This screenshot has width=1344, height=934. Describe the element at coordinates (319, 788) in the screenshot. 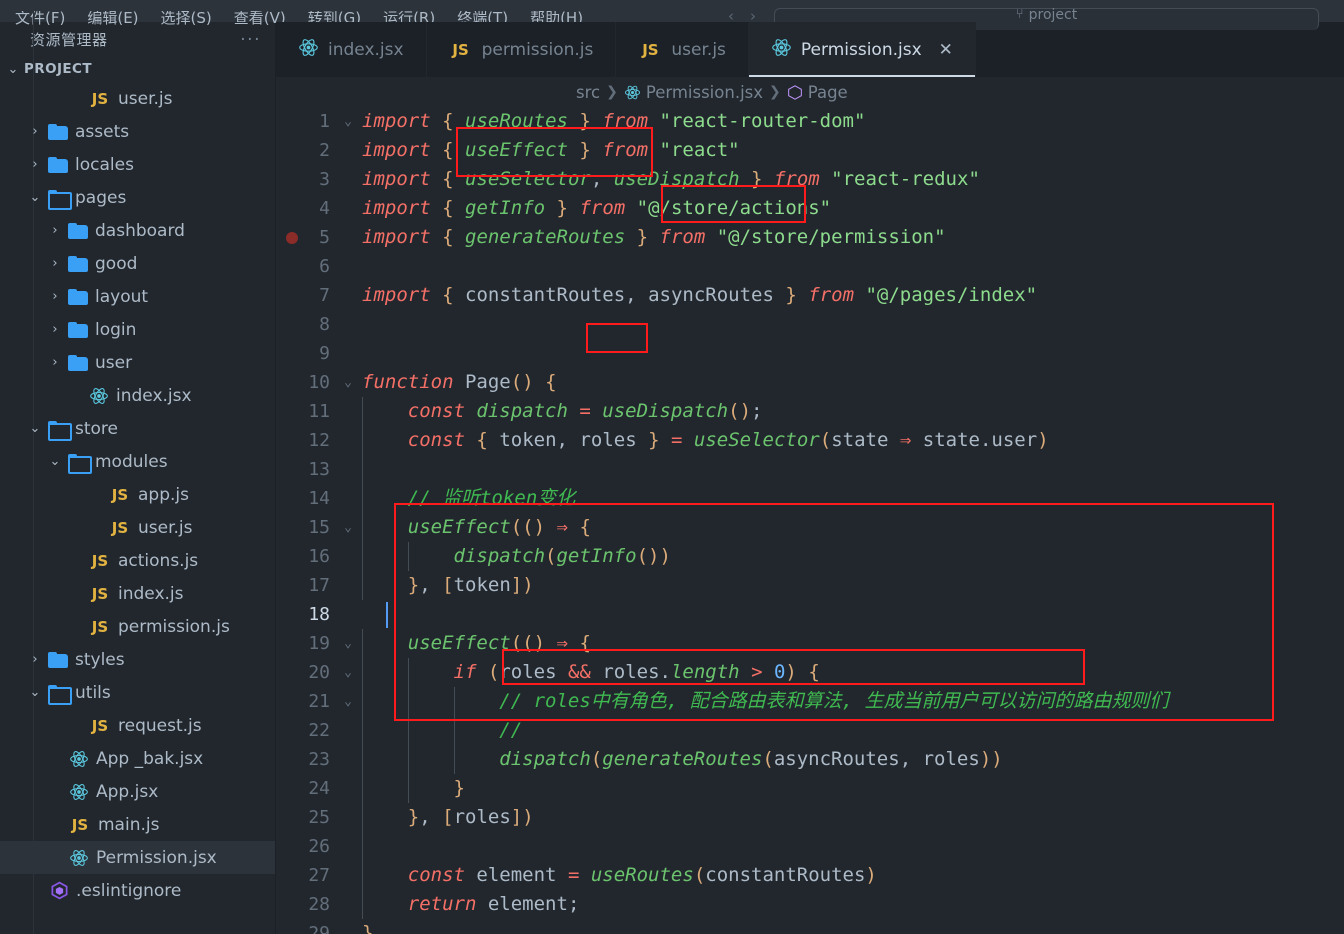

I see `line-number: 24` at that location.